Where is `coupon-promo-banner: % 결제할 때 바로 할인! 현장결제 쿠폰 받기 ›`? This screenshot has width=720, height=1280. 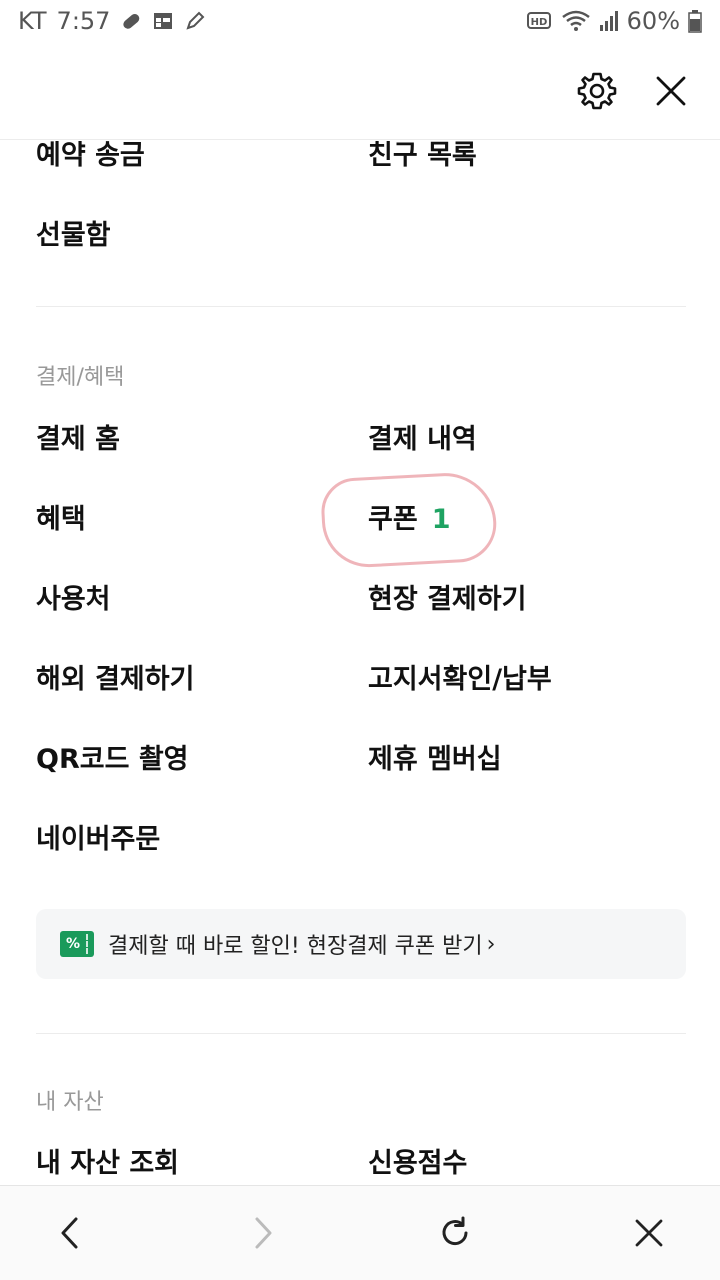
coupon-promo-banner: % 결제할 때 바로 할인! 현장결제 쿠폰 받기 › is located at coordinates (361, 944).